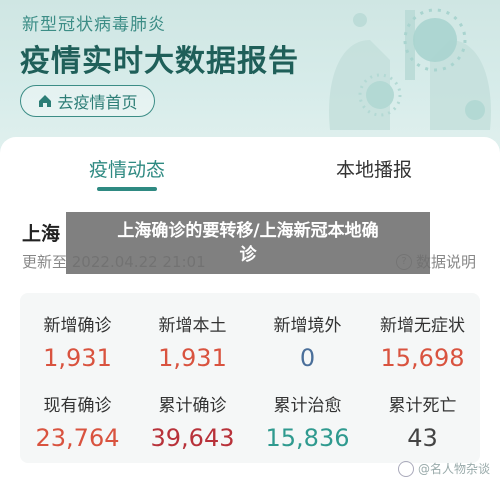 This screenshot has height=487, width=500. What do you see at coordinates (454, 469) in the screenshot?
I see `watermark-text: @名人物杂谈` at bounding box center [454, 469].